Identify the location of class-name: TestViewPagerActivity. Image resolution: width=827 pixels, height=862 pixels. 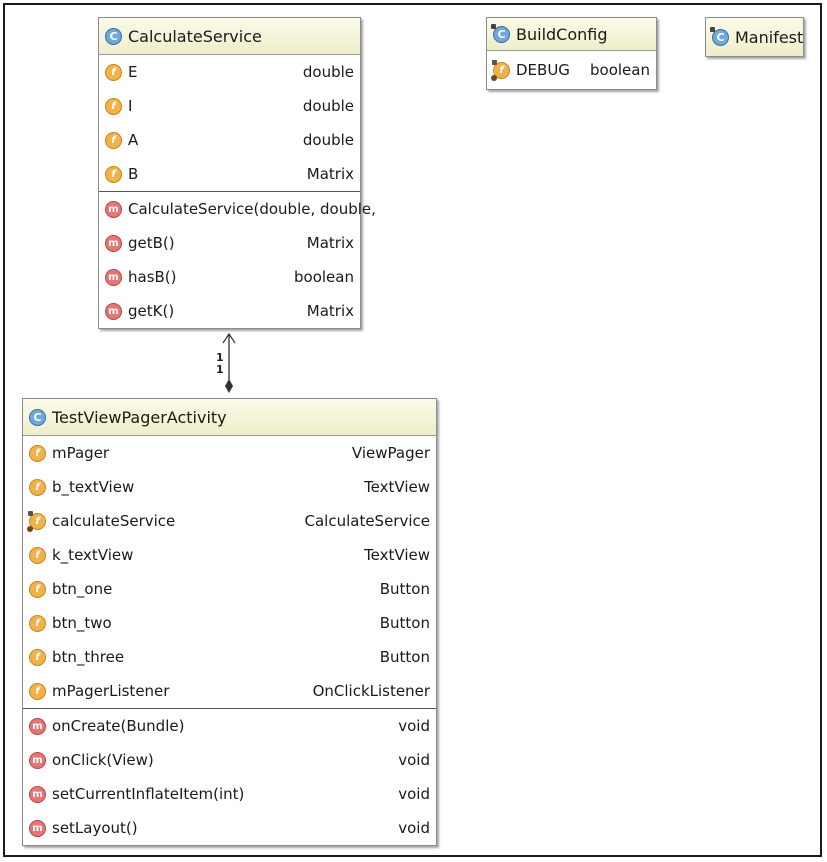
(139, 417).